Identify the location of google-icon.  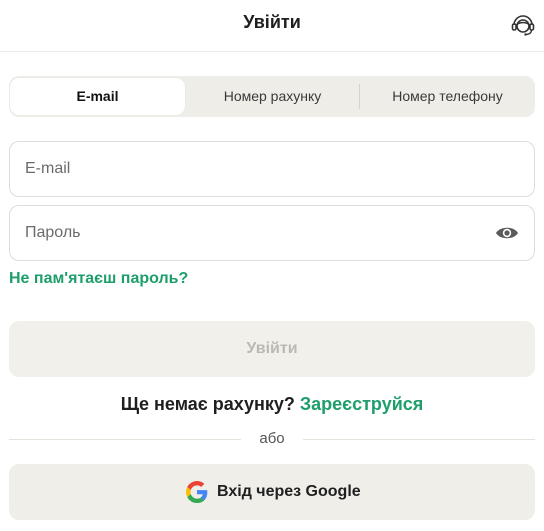
(197, 492).